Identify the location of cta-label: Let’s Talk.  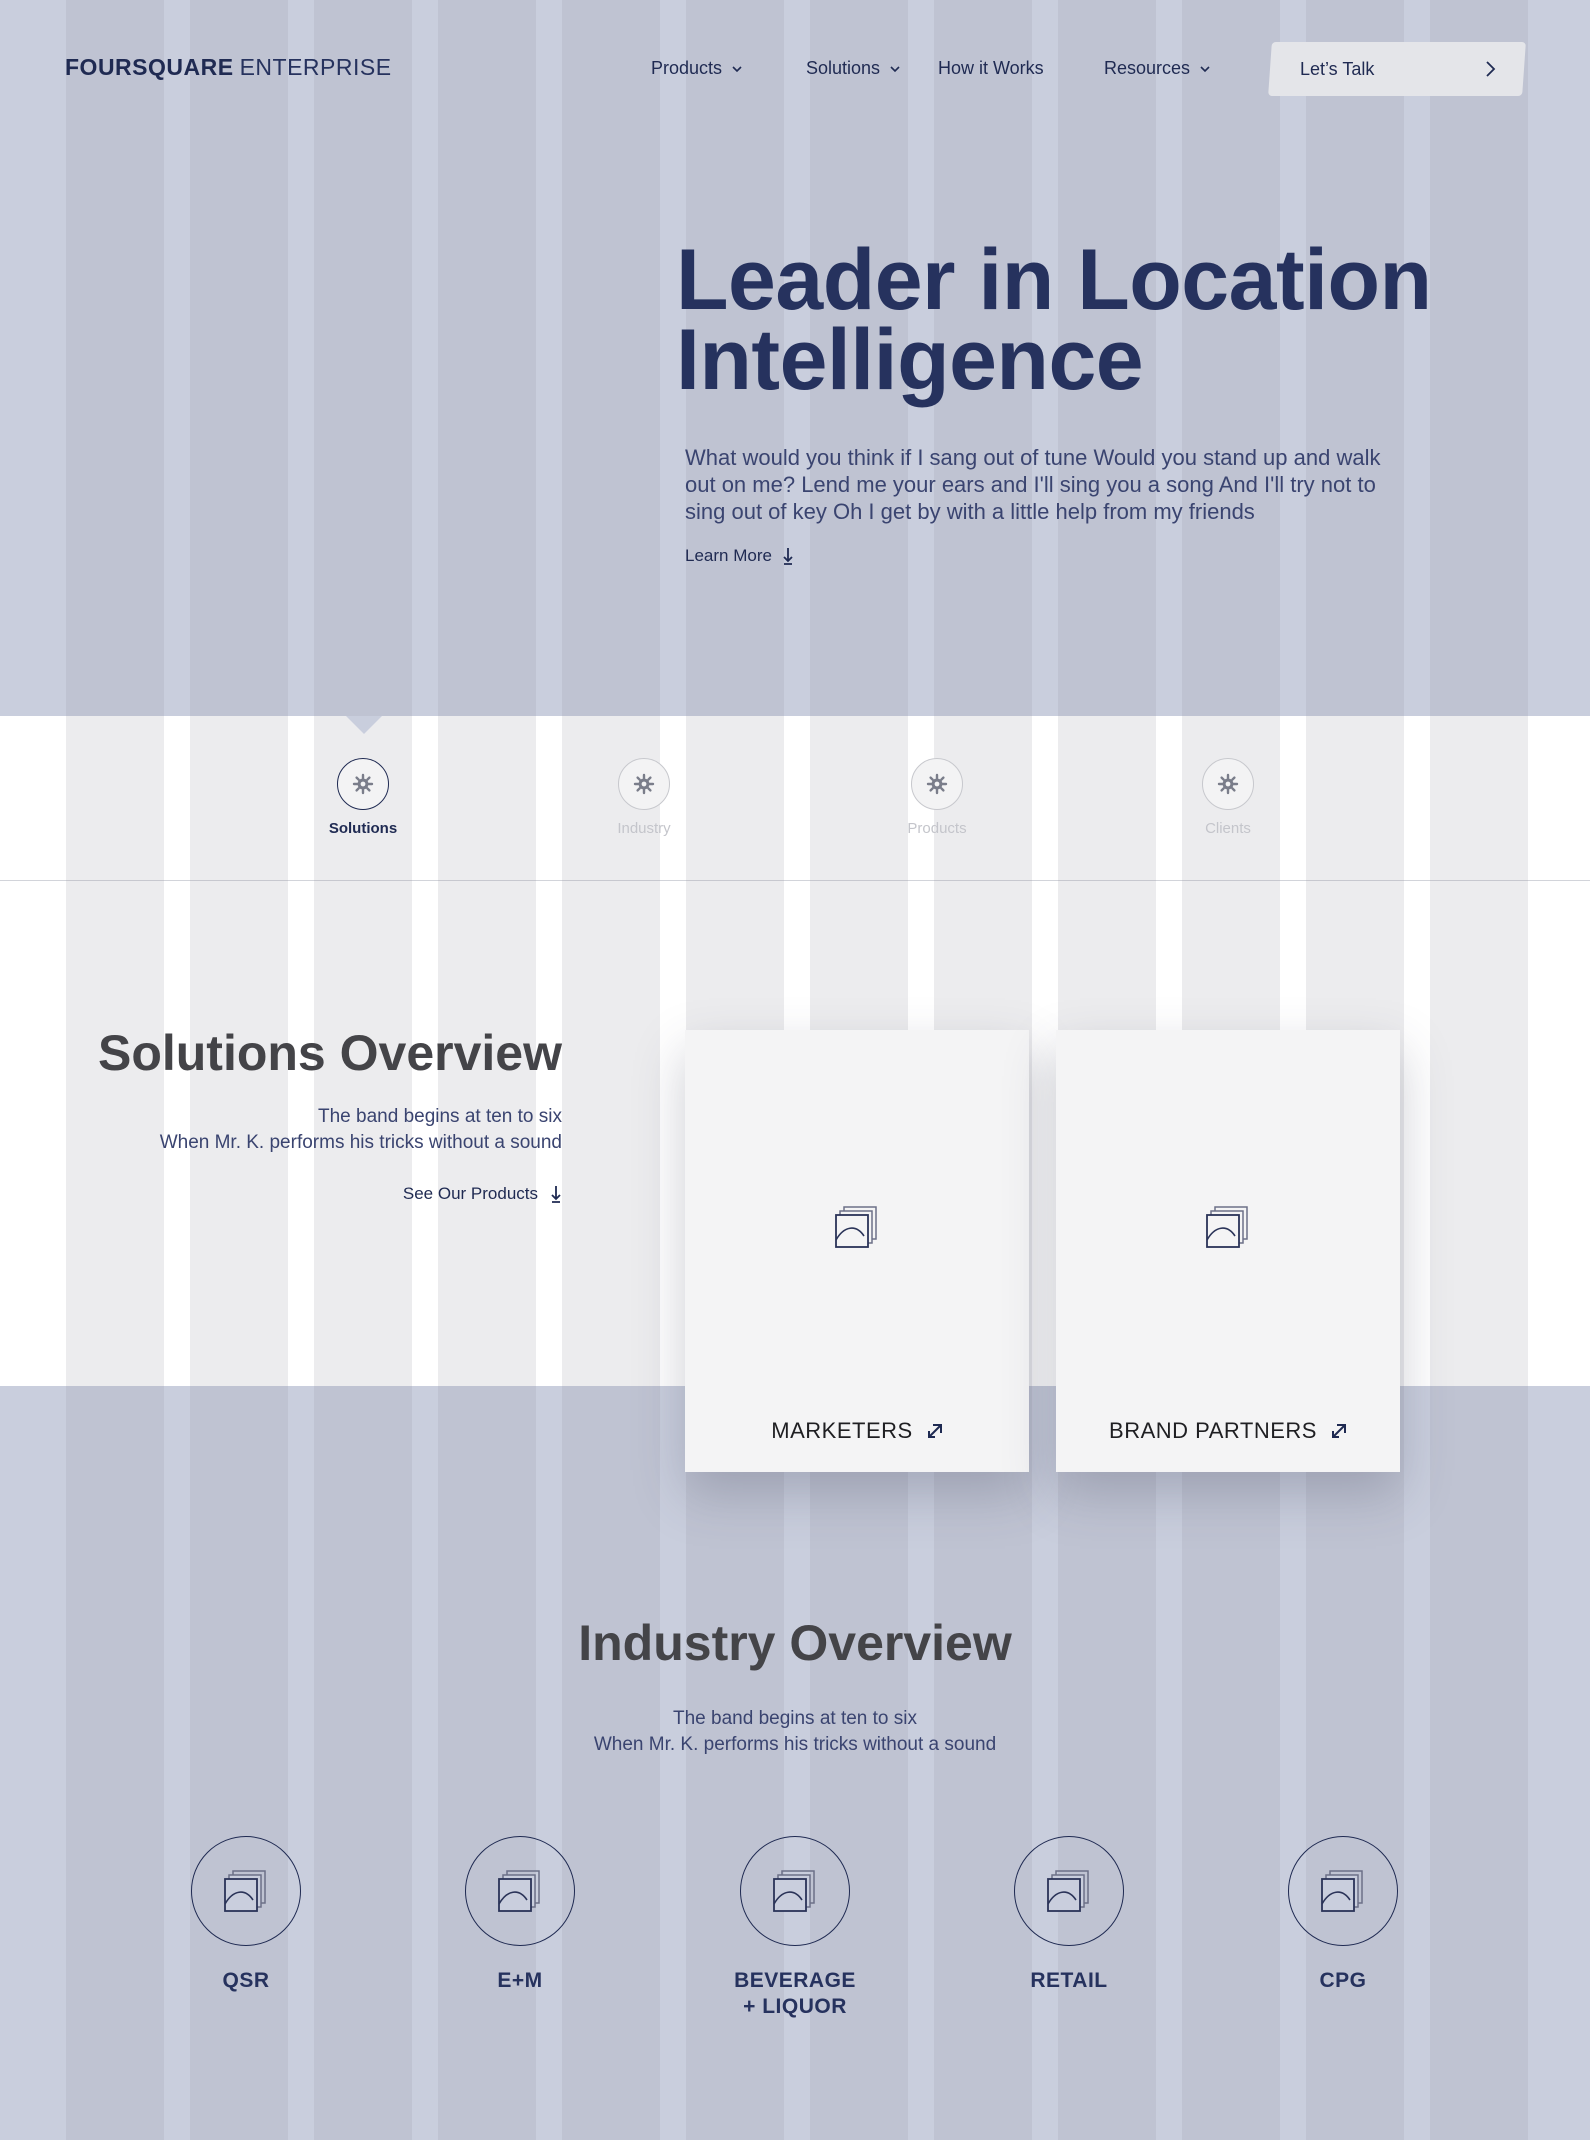
(1337, 69).